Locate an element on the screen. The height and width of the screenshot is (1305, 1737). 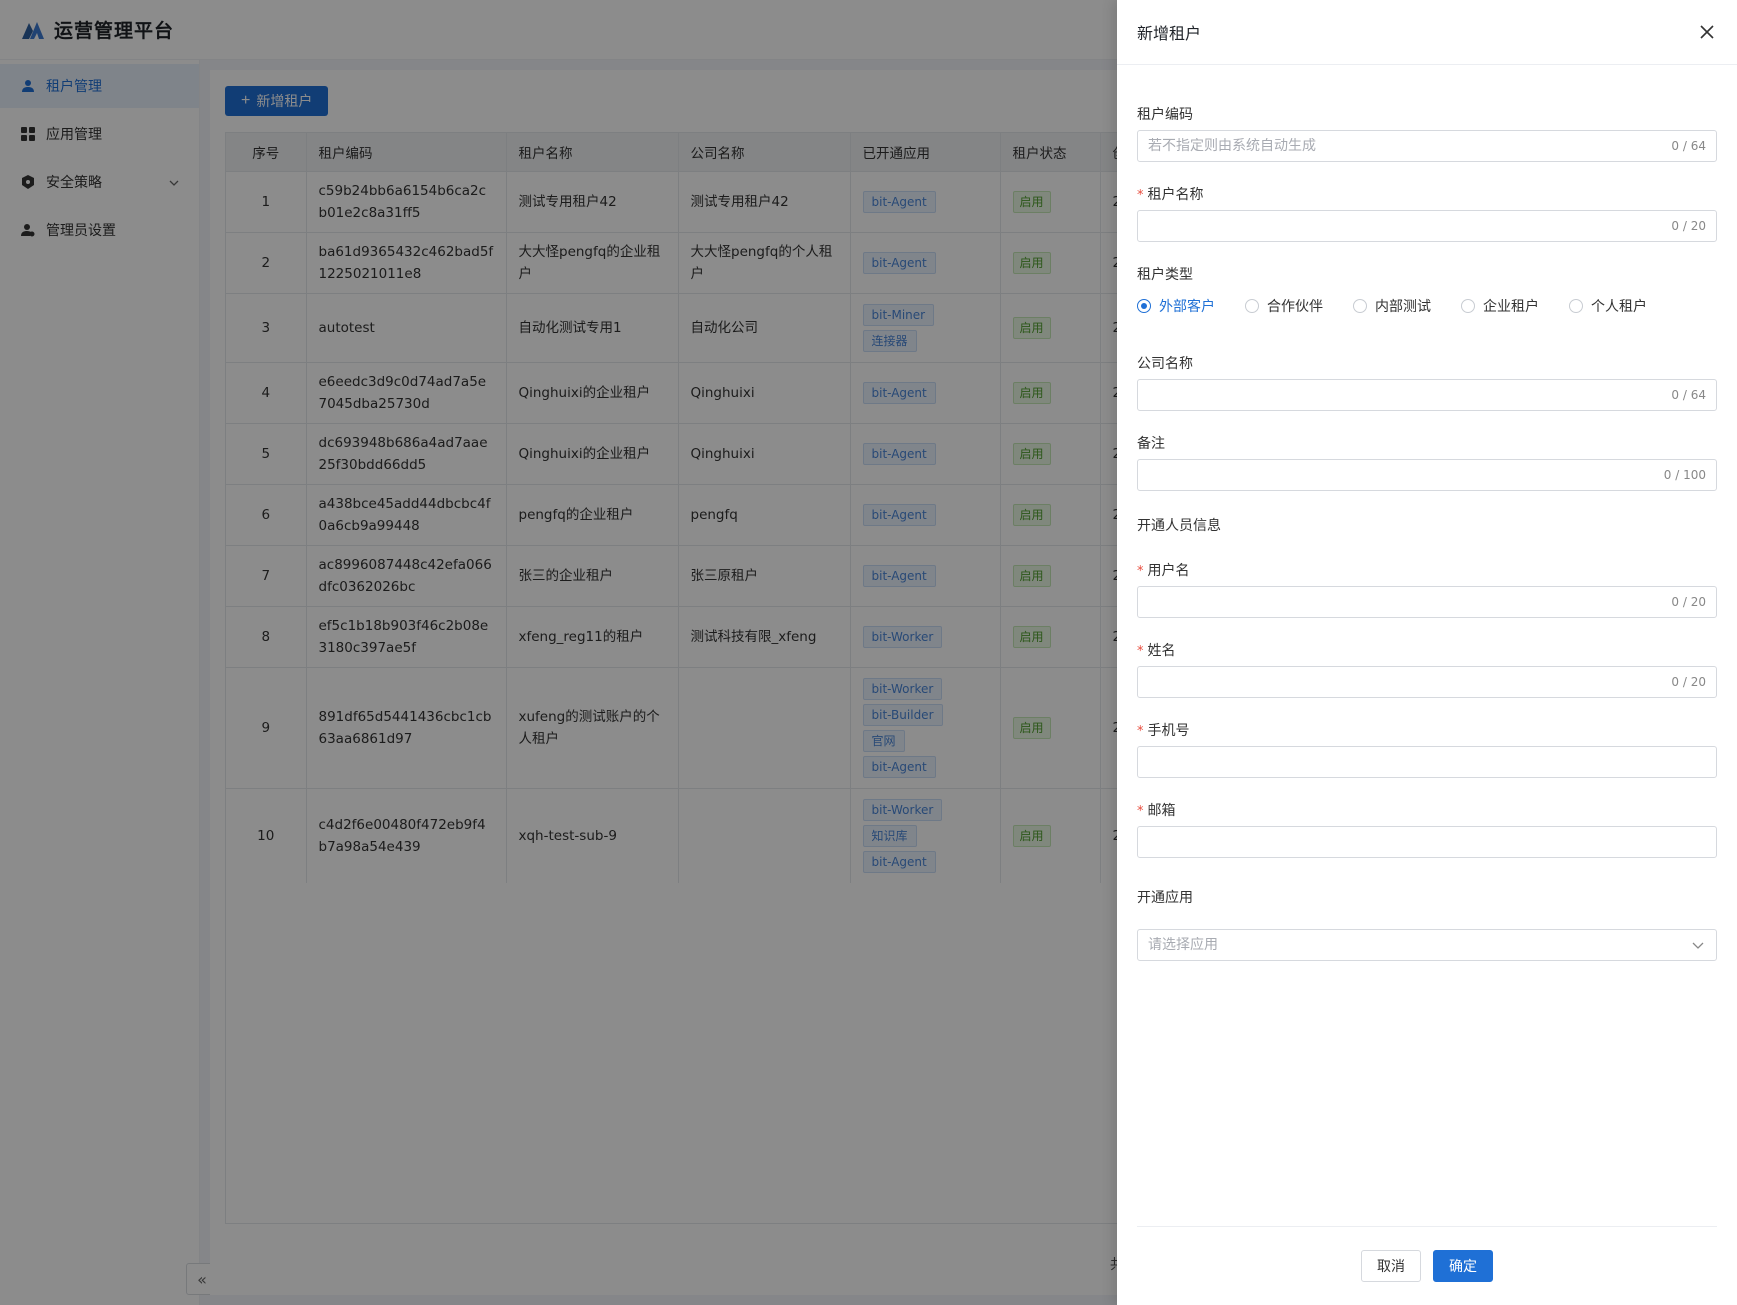
drawer-footer: 取消 确定 is located at coordinates (1427, 1265).